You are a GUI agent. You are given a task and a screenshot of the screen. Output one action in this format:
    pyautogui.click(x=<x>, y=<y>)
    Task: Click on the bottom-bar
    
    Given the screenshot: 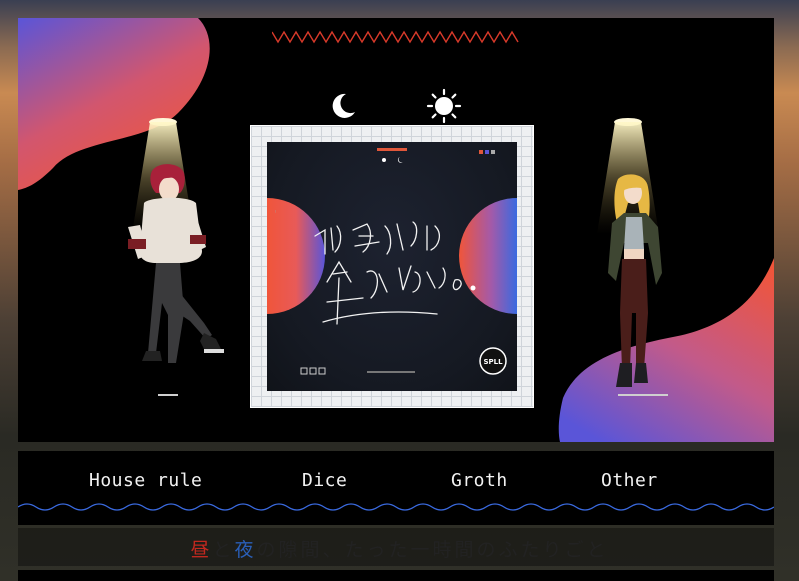 What is the action you would take?
    pyautogui.click(x=396, y=575)
    